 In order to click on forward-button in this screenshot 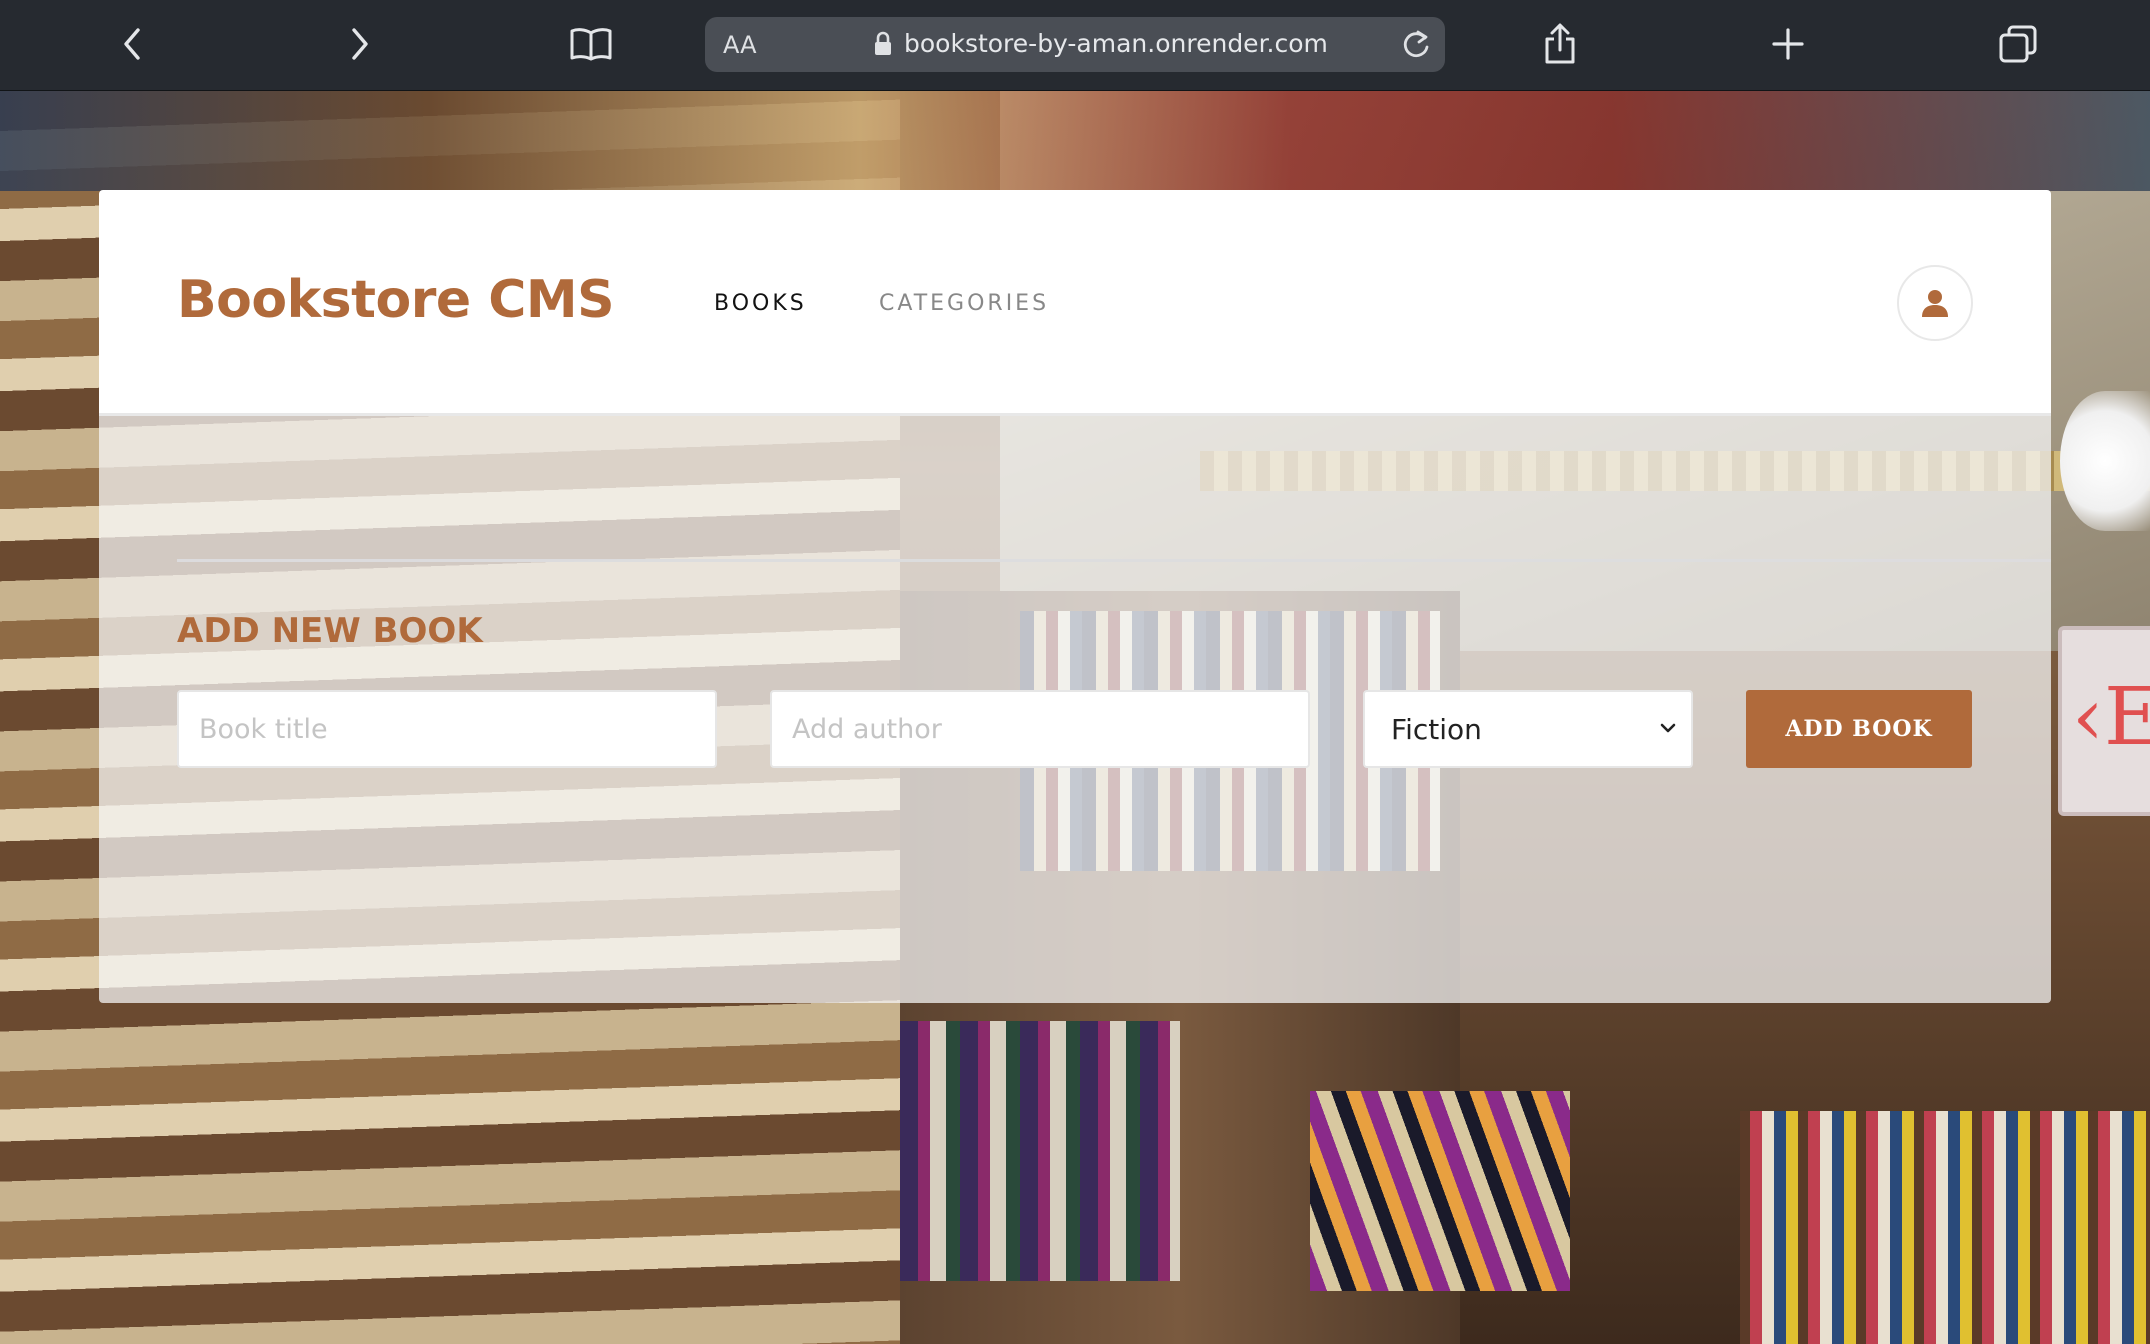, I will do `click(360, 44)`.